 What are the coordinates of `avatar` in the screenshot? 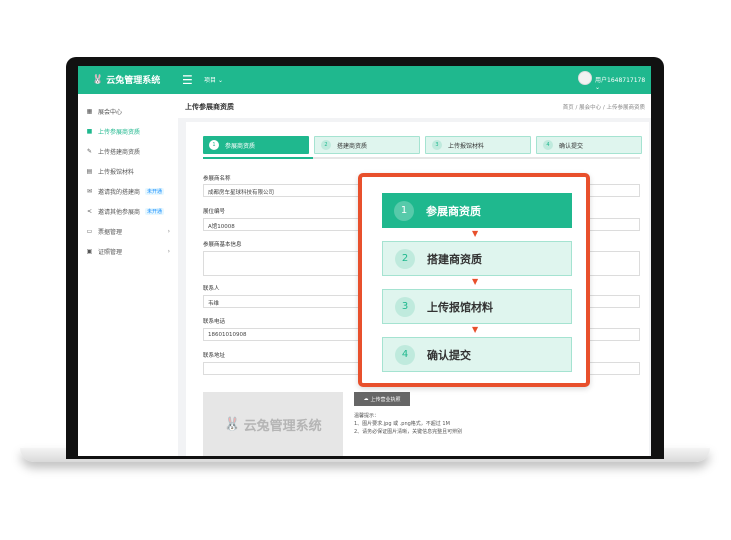 It's located at (585, 78).